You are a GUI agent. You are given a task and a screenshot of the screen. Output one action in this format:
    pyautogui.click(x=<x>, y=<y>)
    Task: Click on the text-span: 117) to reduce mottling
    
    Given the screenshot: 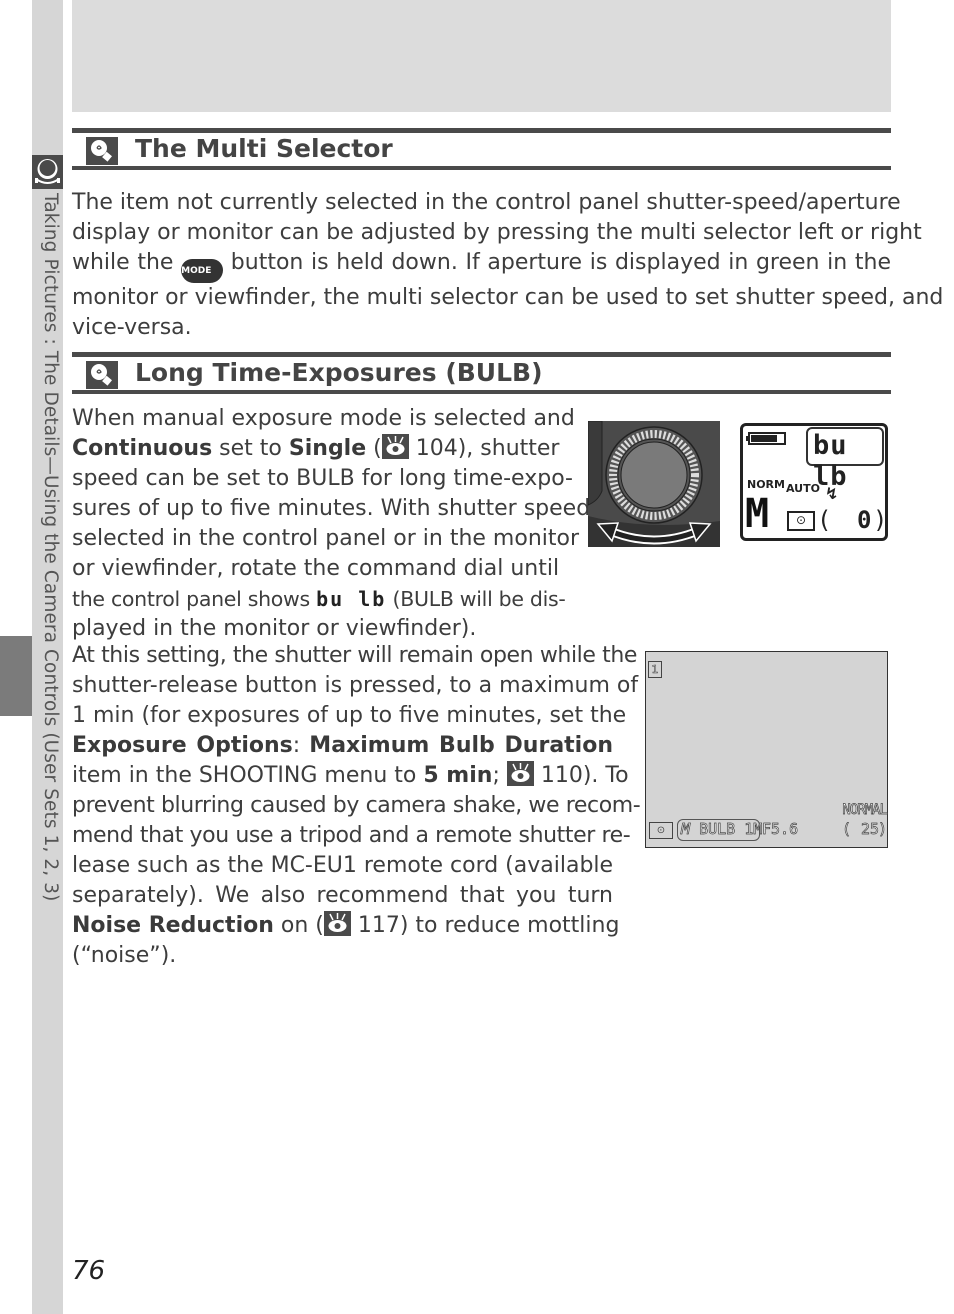 What is the action you would take?
    pyautogui.click(x=485, y=925)
    